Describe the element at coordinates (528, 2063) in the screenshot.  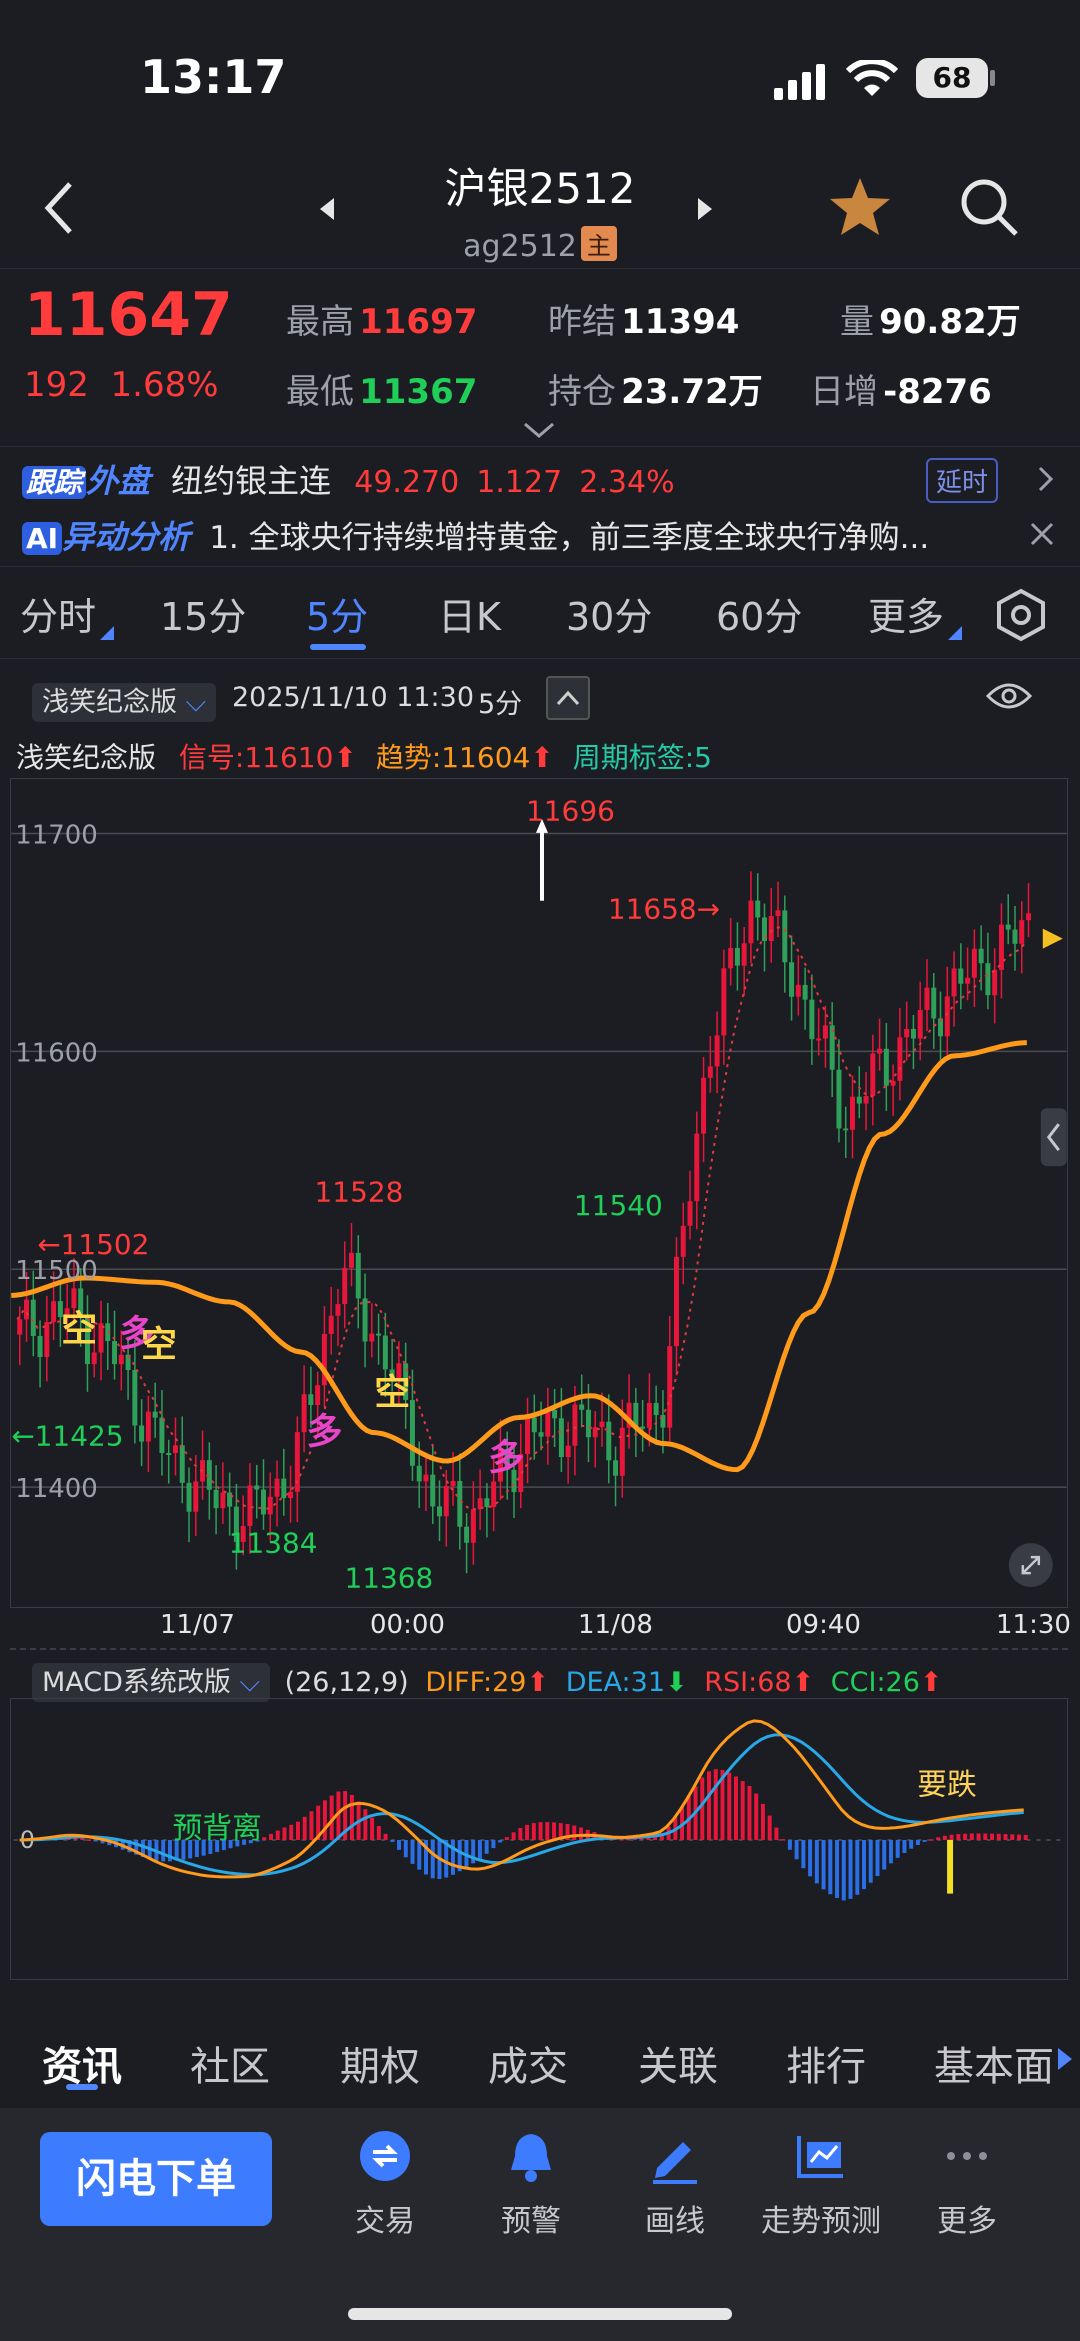
I see `tab-trades: 成交` at that location.